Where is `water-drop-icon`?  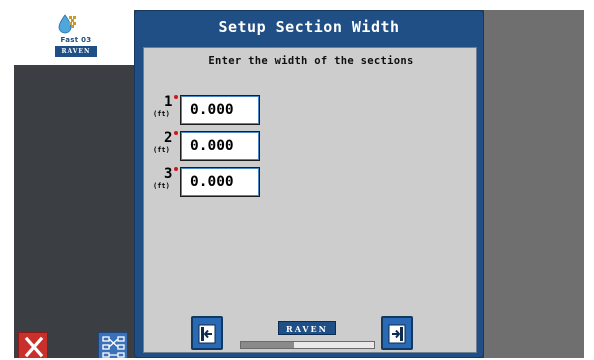
water-drop-icon is located at coordinates (67, 24).